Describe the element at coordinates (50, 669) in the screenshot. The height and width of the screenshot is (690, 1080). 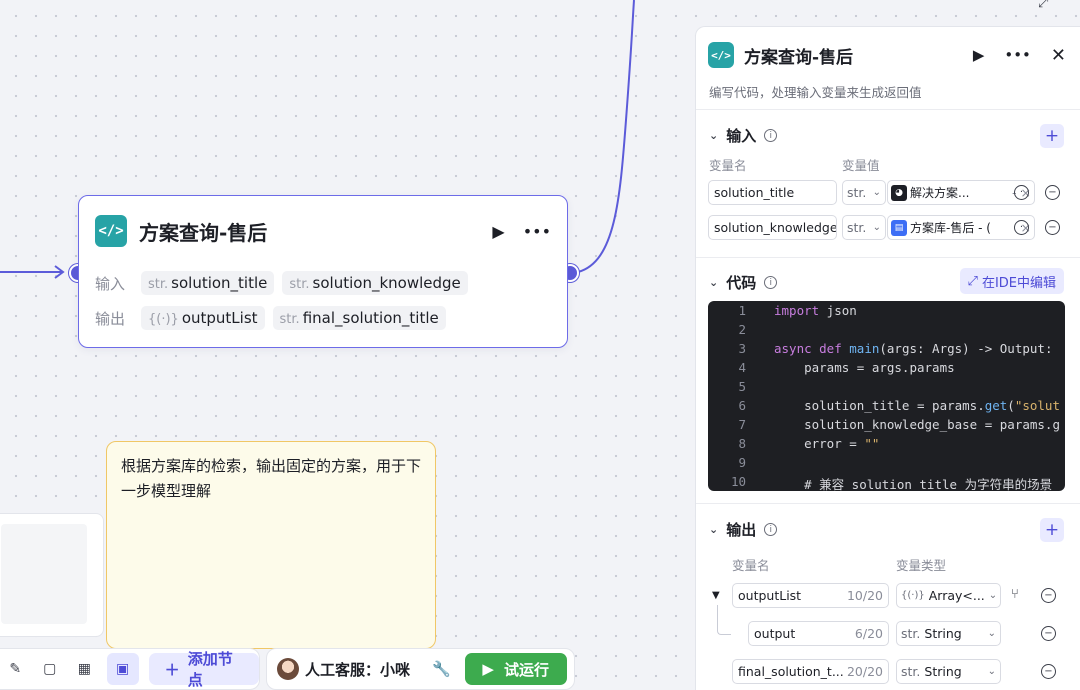
I see `comment-icon: ▢` at that location.